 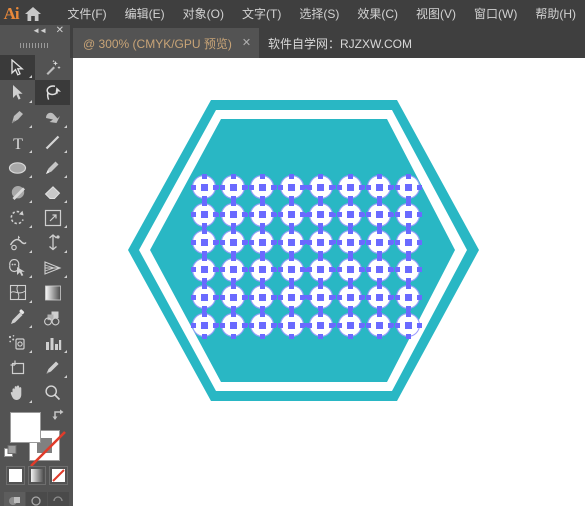 I want to click on drag-grip-handle, so click(x=35, y=45).